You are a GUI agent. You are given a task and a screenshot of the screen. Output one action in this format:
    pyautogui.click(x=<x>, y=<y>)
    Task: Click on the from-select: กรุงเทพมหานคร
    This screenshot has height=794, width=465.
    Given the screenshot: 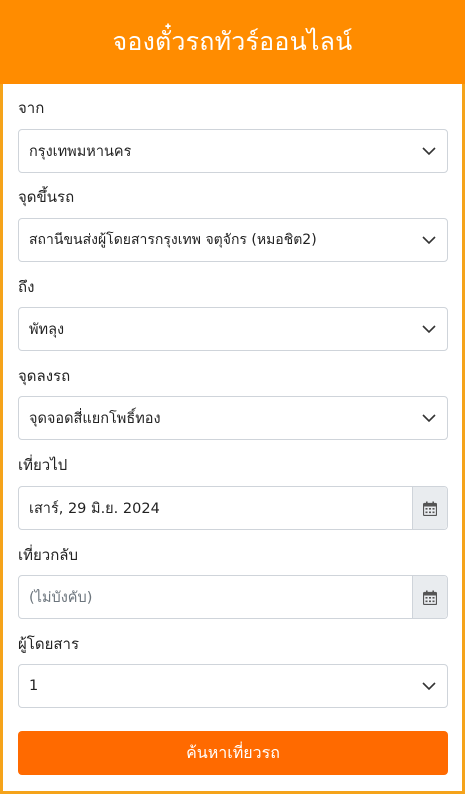 What is the action you would take?
    pyautogui.click(x=233, y=151)
    